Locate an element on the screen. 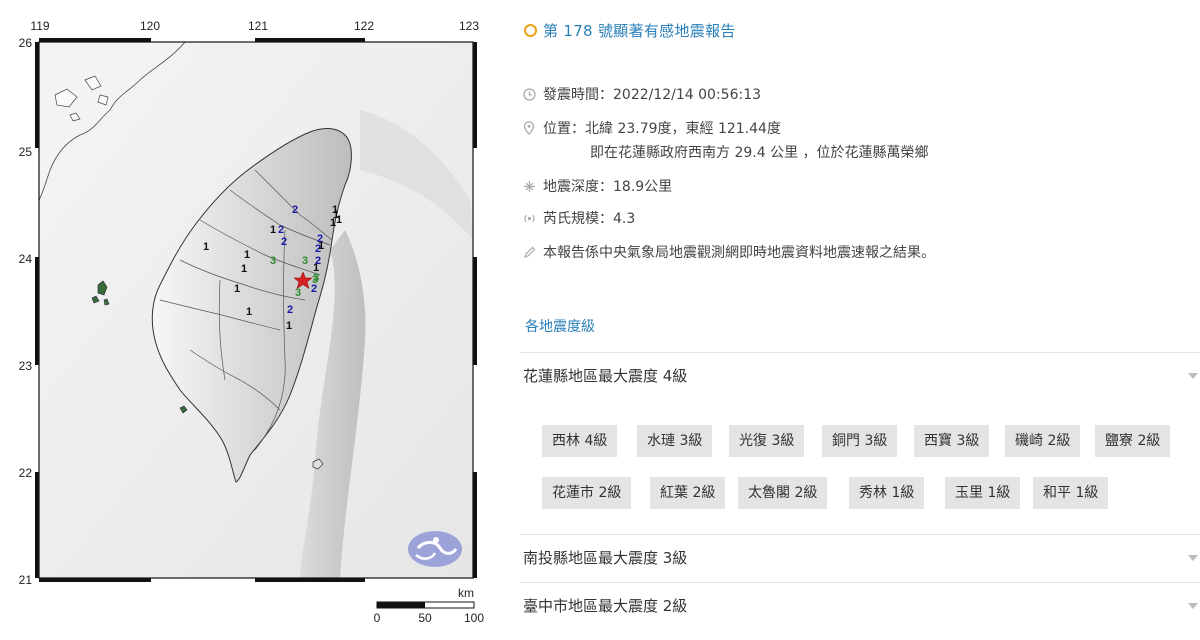 The image size is (1200, 640). lat-tick-label: 24 is located at coordinates (26, 259).